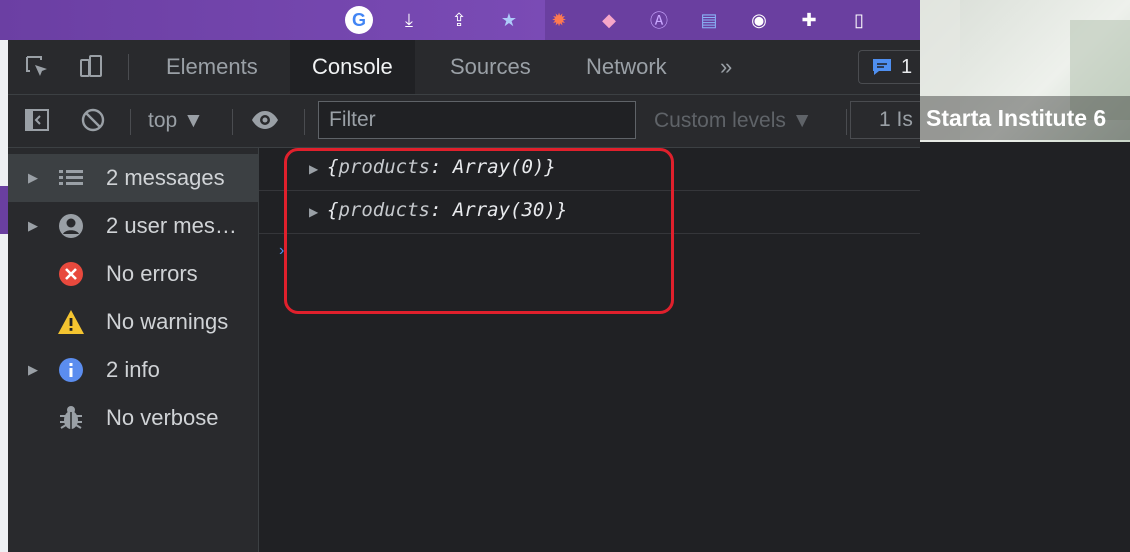  I want to click on share-icon: ⇪, so click(459, 20).